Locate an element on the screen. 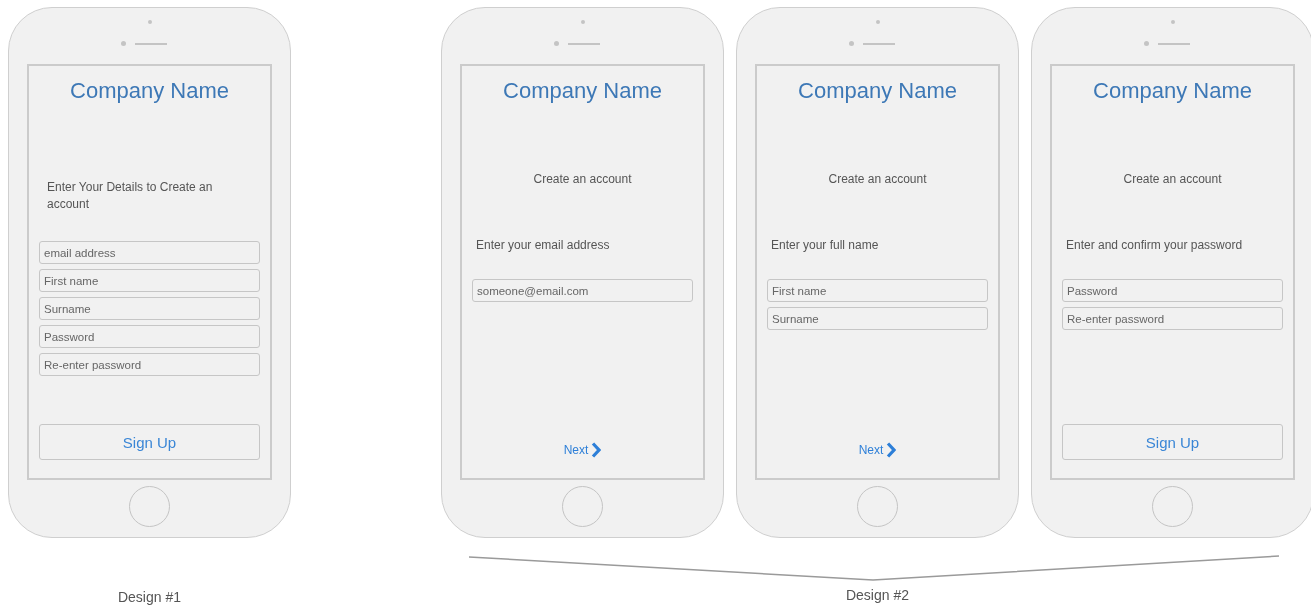  input-field: email address is located at coordinates (149, 252).